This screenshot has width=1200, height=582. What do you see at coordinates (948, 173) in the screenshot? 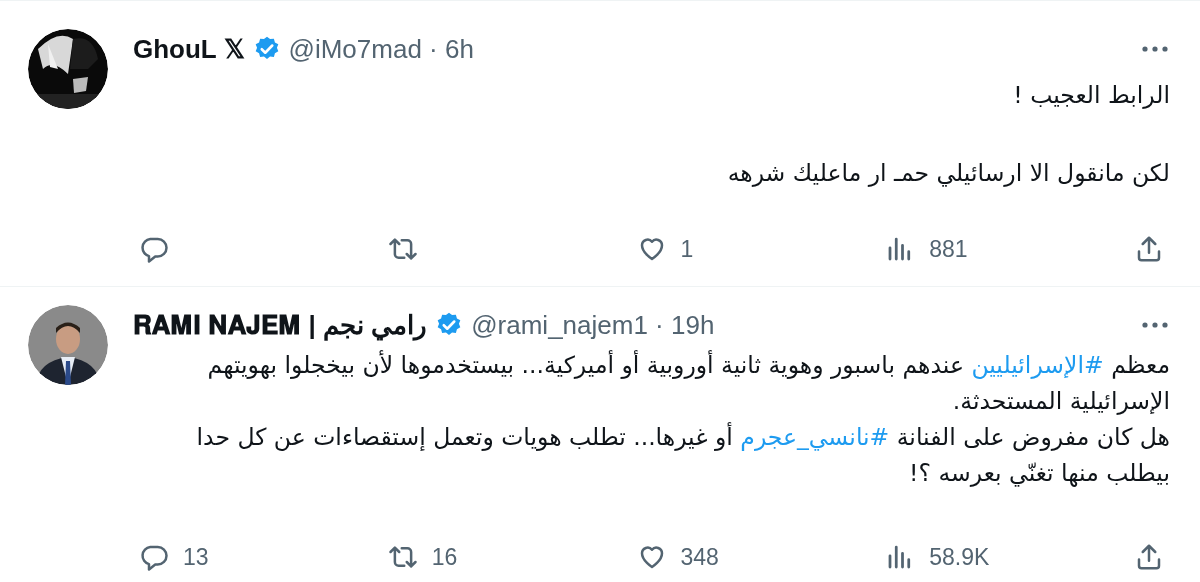
I see `tweet-text: لكن مانقول الا ارسائيلي حمـ ار ماعليك شرهه` at bounding box center [948, 173].